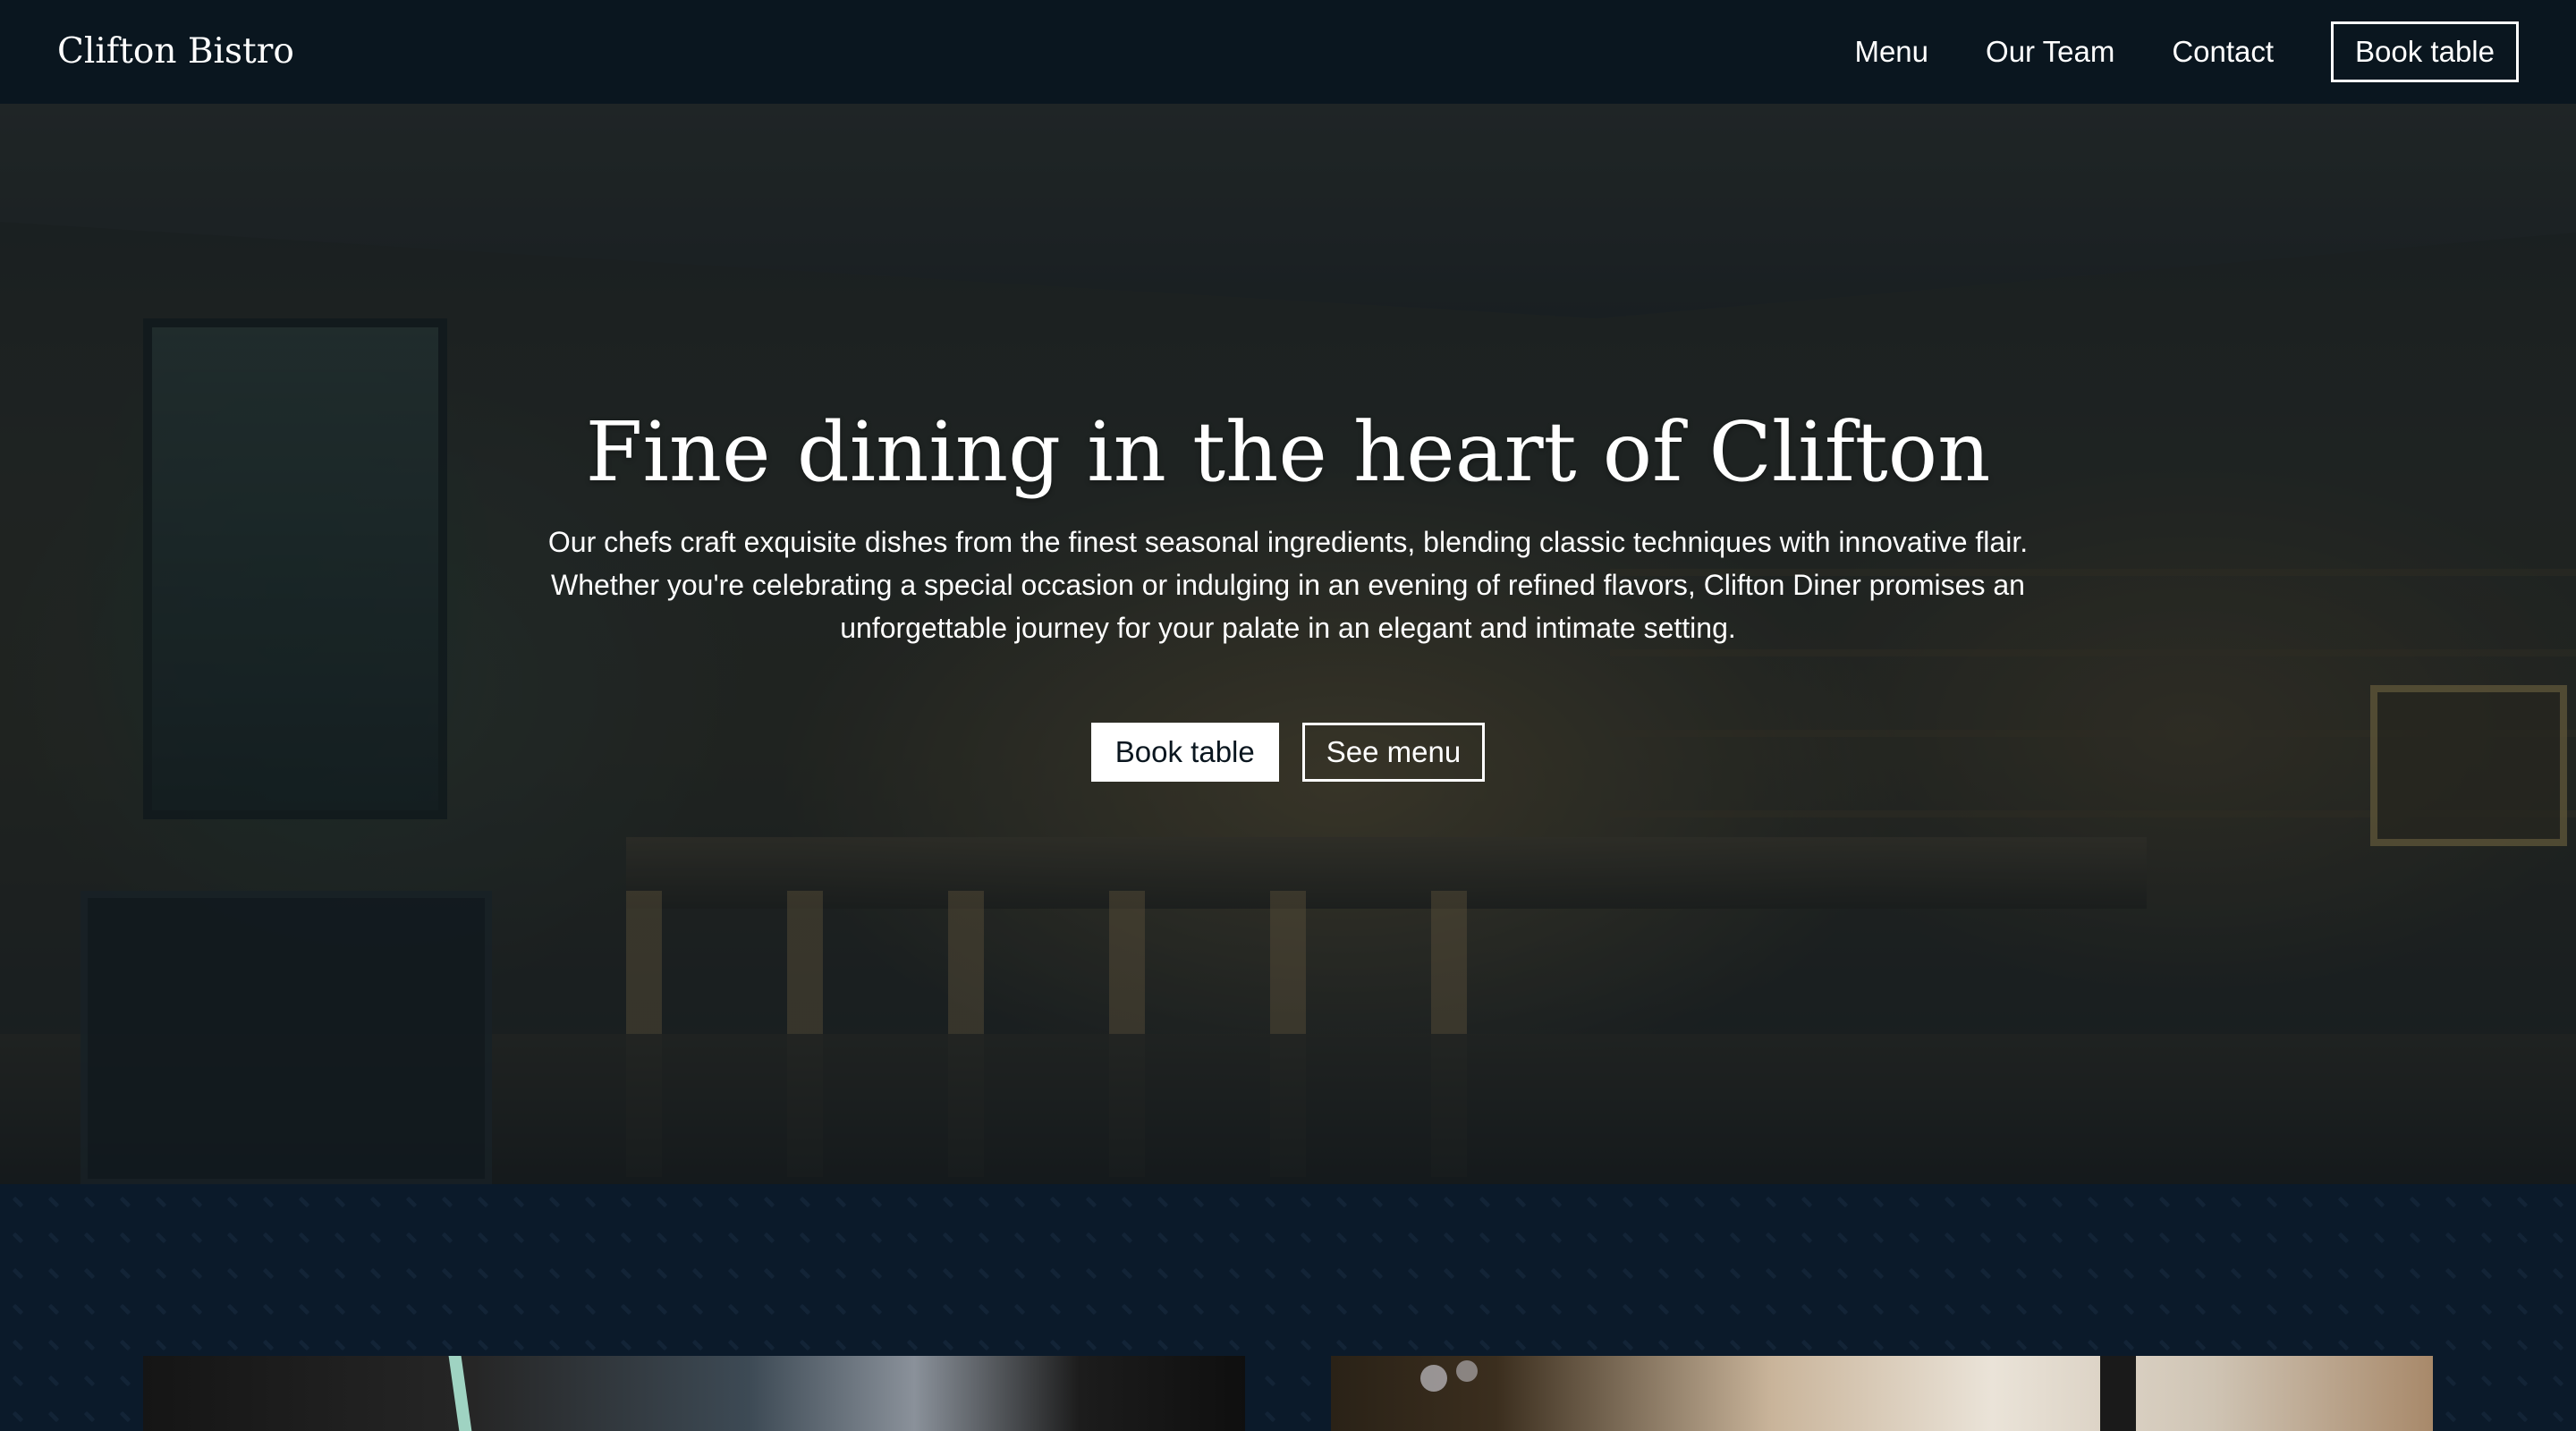 The width and height of the screenshot is (2576, 1431). I want to click on nav-book-table-button: Book table, so click(2425, 52).